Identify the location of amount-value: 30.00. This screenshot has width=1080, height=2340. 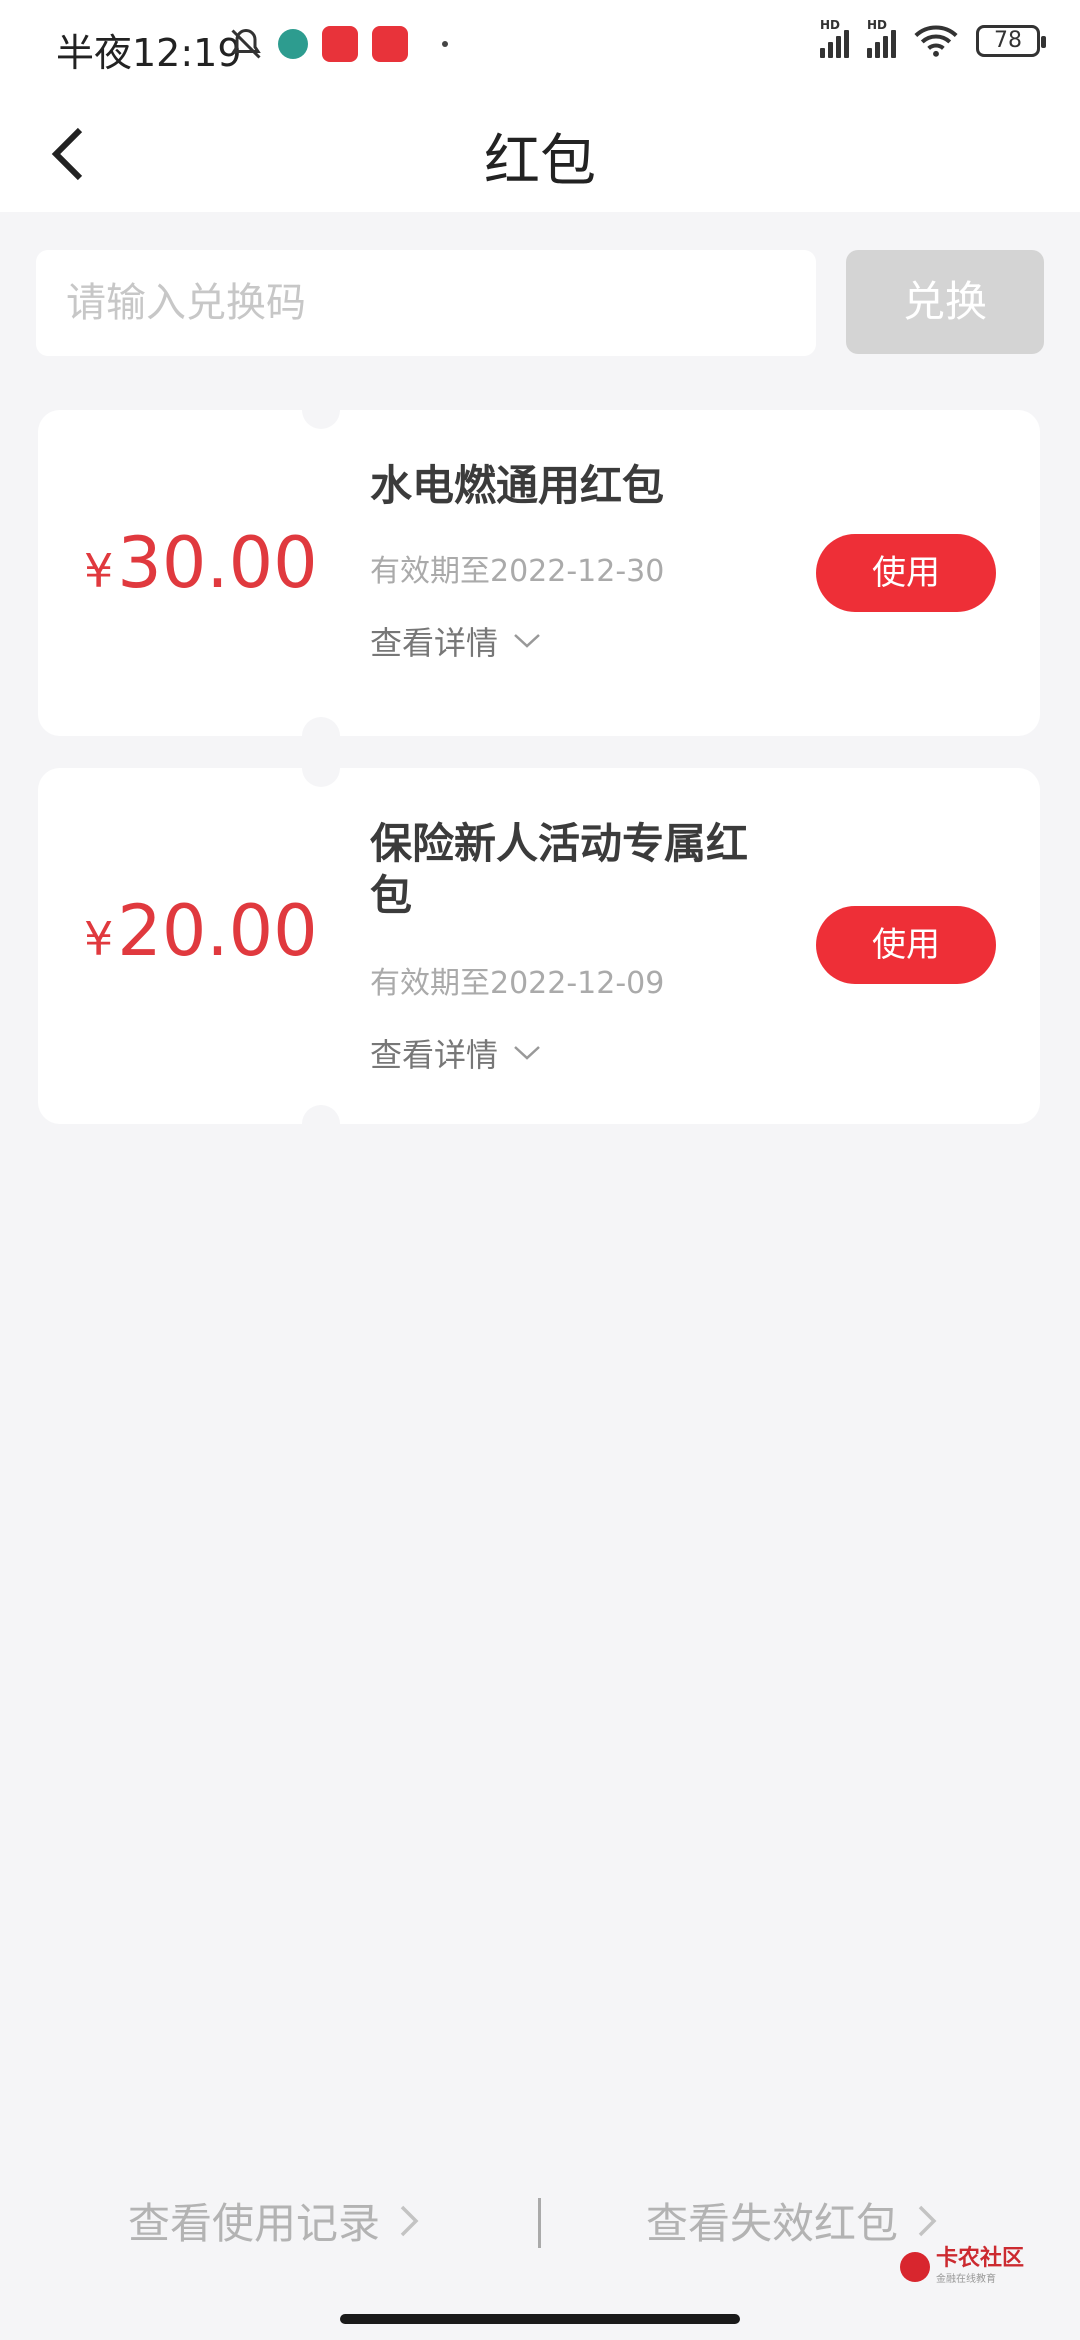
(217, 563).